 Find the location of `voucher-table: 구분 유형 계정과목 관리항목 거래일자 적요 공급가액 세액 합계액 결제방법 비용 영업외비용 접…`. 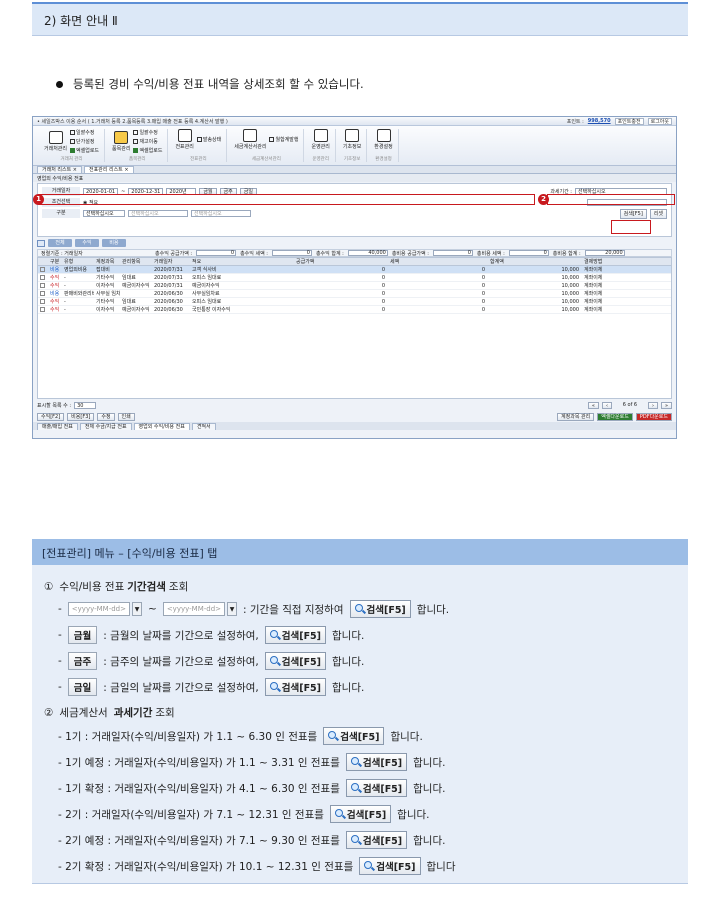

voucher-table: 구분 유형 계정과목 관리항목 거래일자 적요 공급가액 세액 합계액 결제방법 비용 영업외비용 접… is located at coordinates (354, 328).